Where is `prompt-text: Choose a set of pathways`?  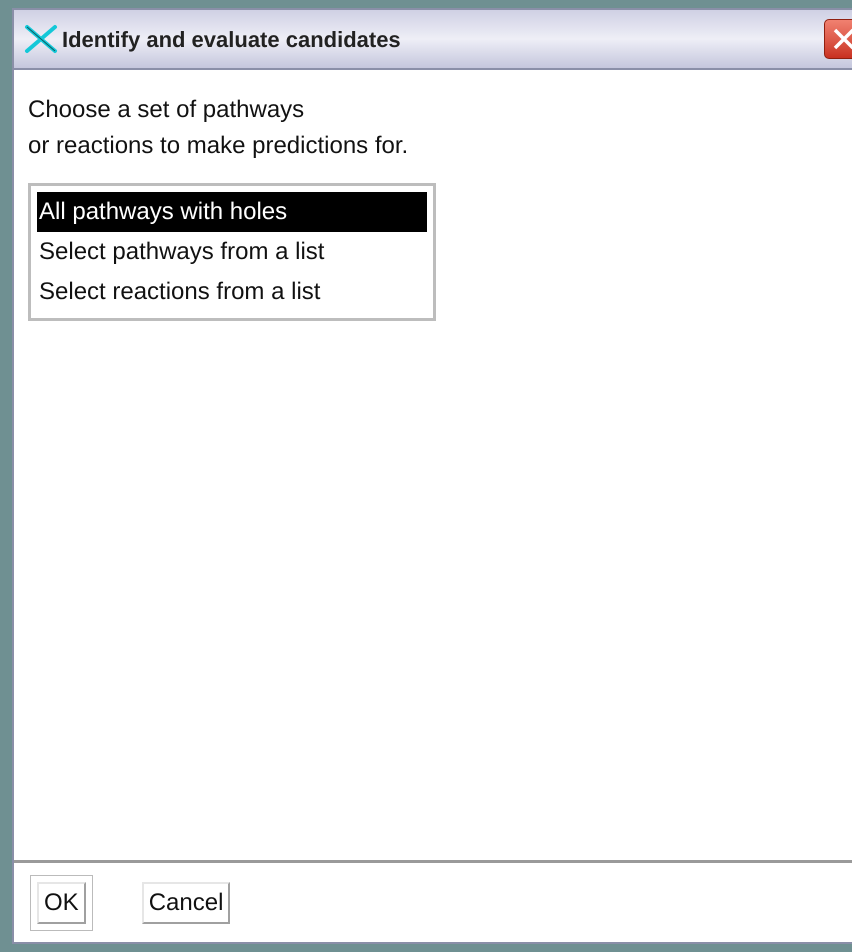
prompt-text: Choose a set of pathways is located at coordinates (166, 110).